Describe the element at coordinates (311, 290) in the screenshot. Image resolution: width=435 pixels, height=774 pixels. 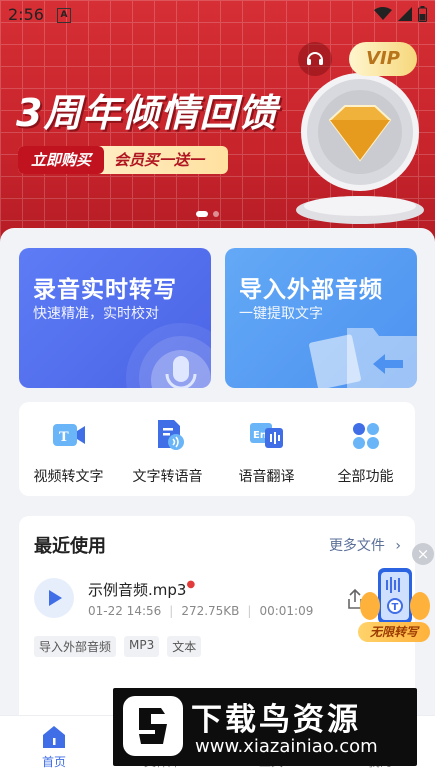
I see `card-title: 导入外部音频` at that location.